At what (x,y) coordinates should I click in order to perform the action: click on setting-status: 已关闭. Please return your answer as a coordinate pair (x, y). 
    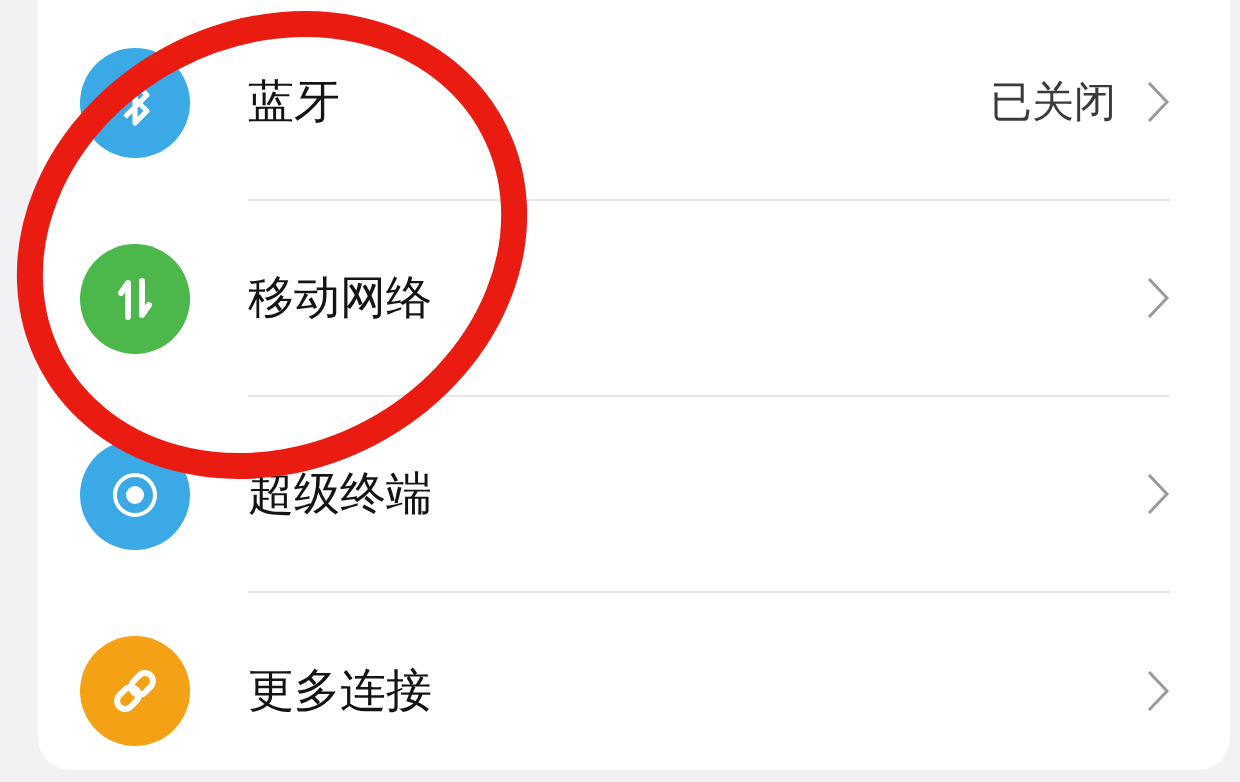
    Looking at the image, I should click on (1053, 102).